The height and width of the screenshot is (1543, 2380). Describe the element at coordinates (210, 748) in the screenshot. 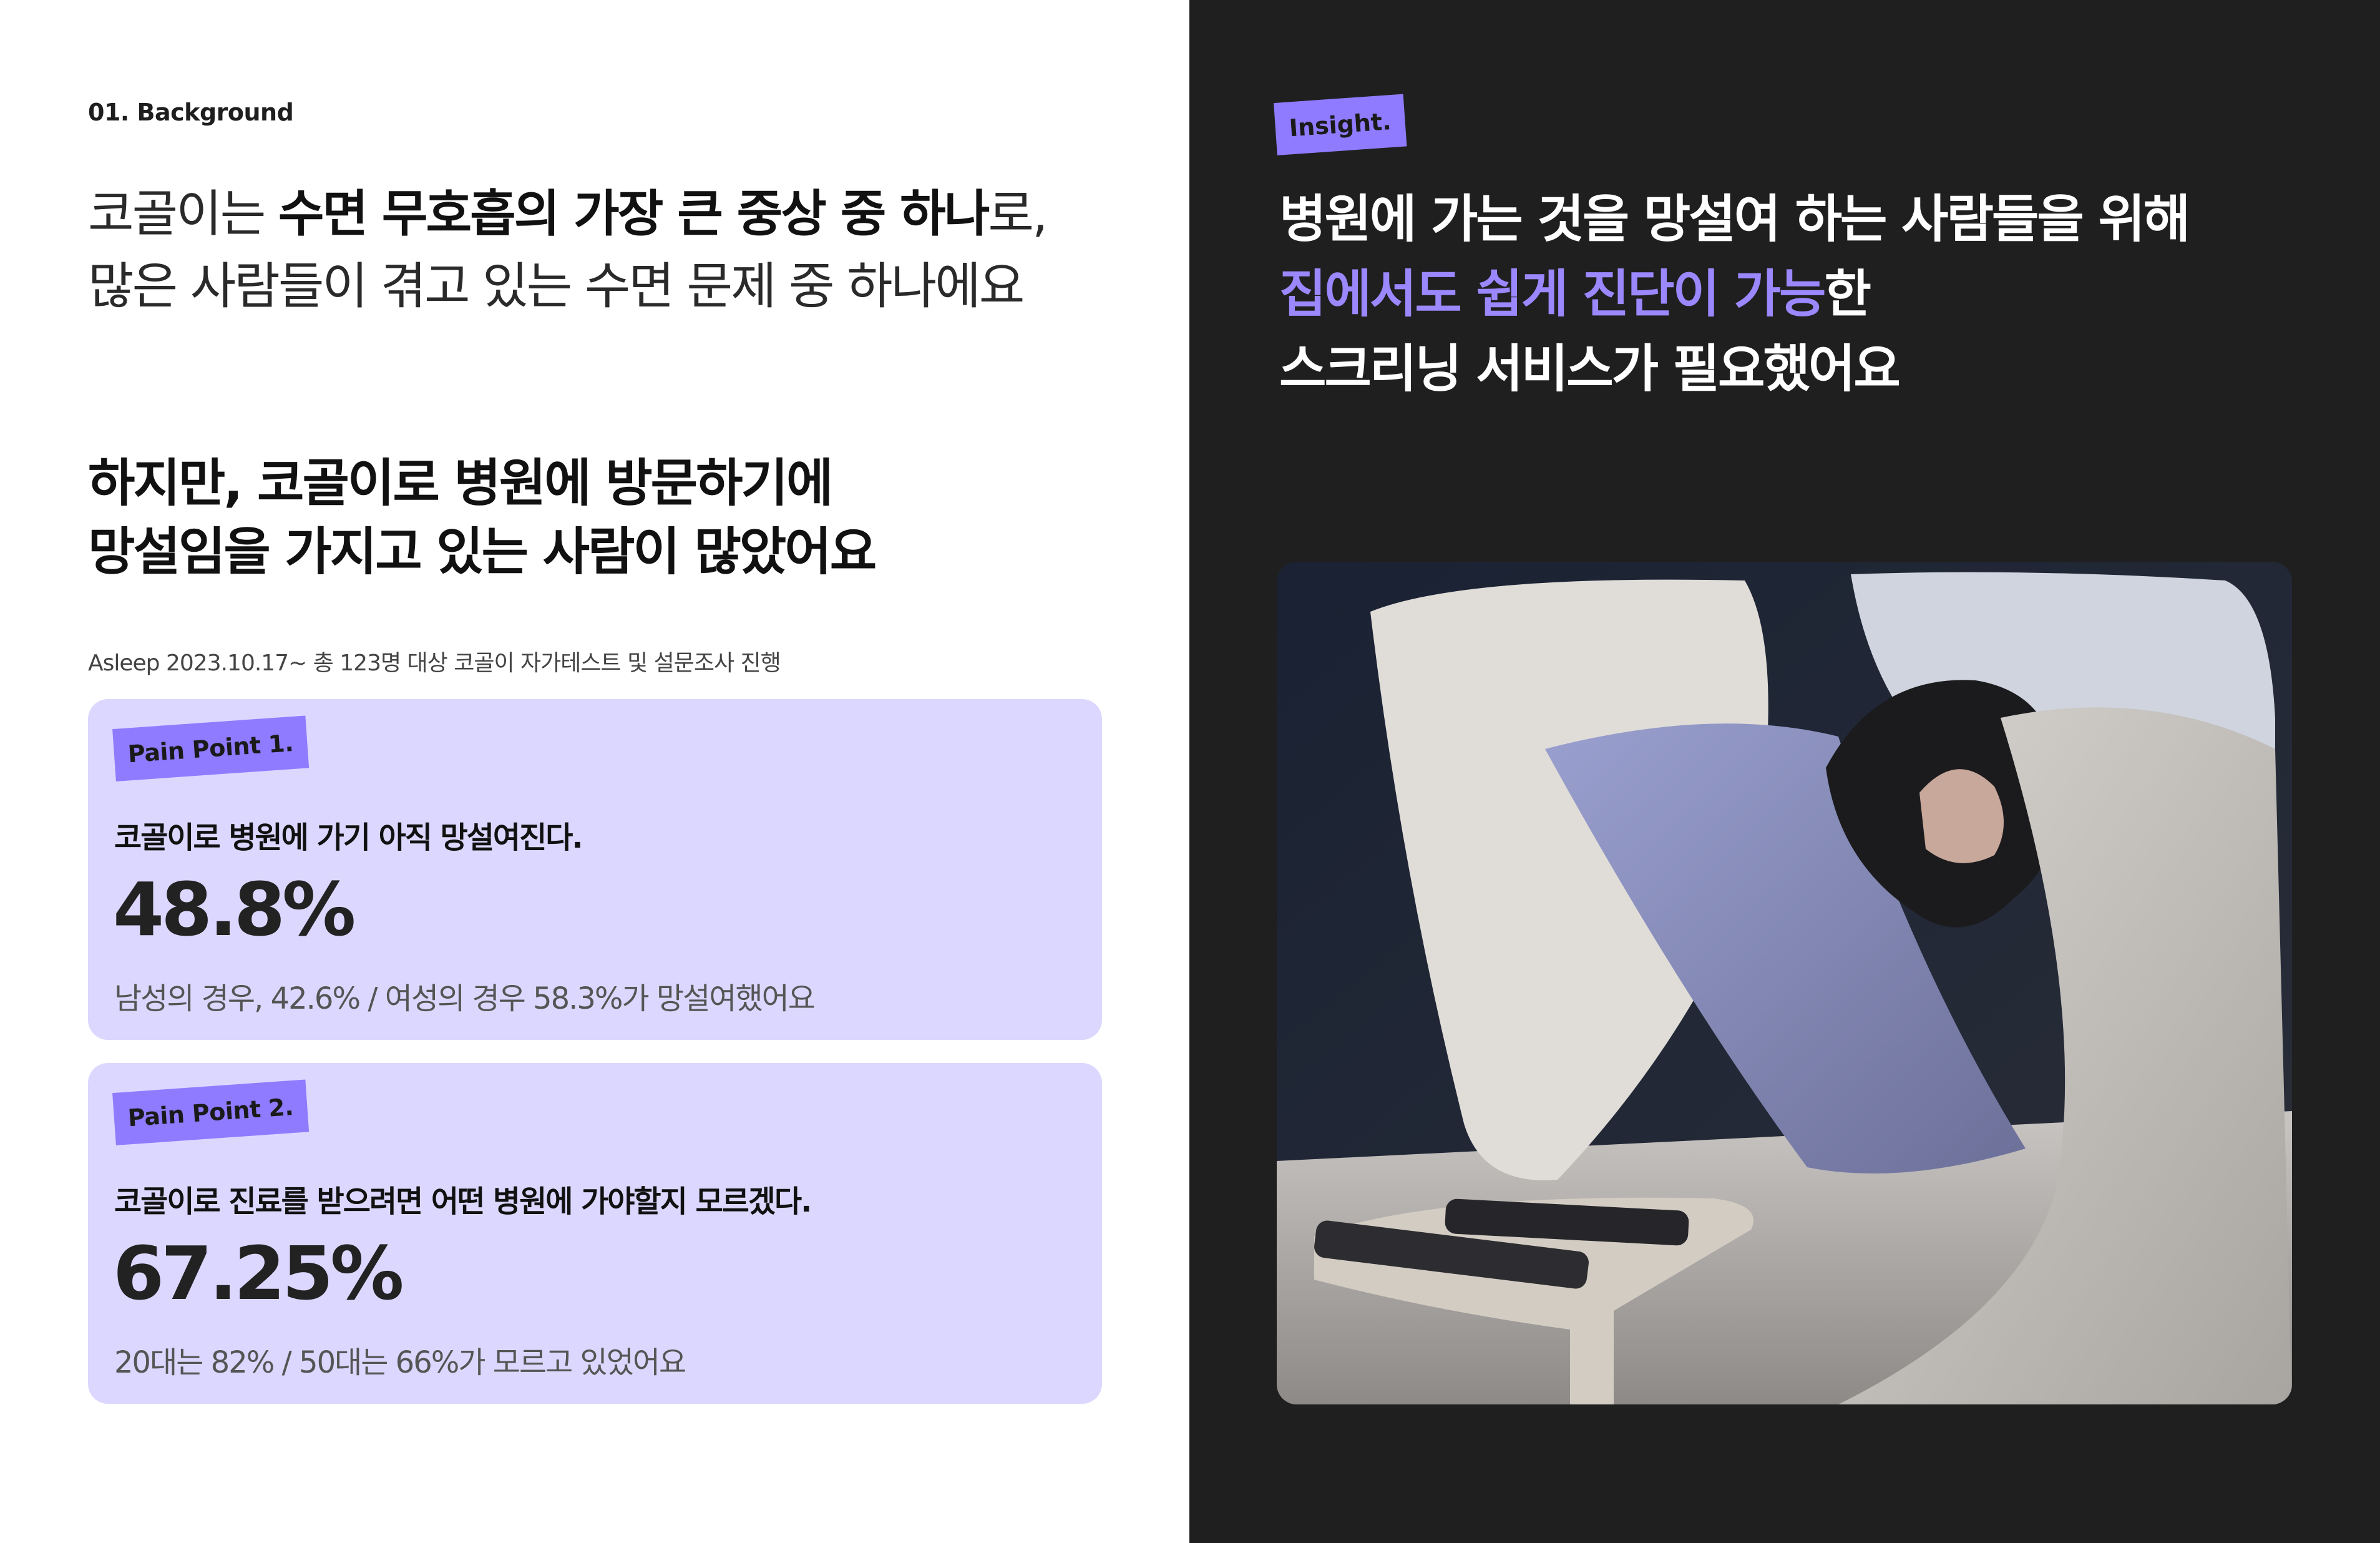

I see `pain-point-tag-1: Pain Point 1.` at that location.